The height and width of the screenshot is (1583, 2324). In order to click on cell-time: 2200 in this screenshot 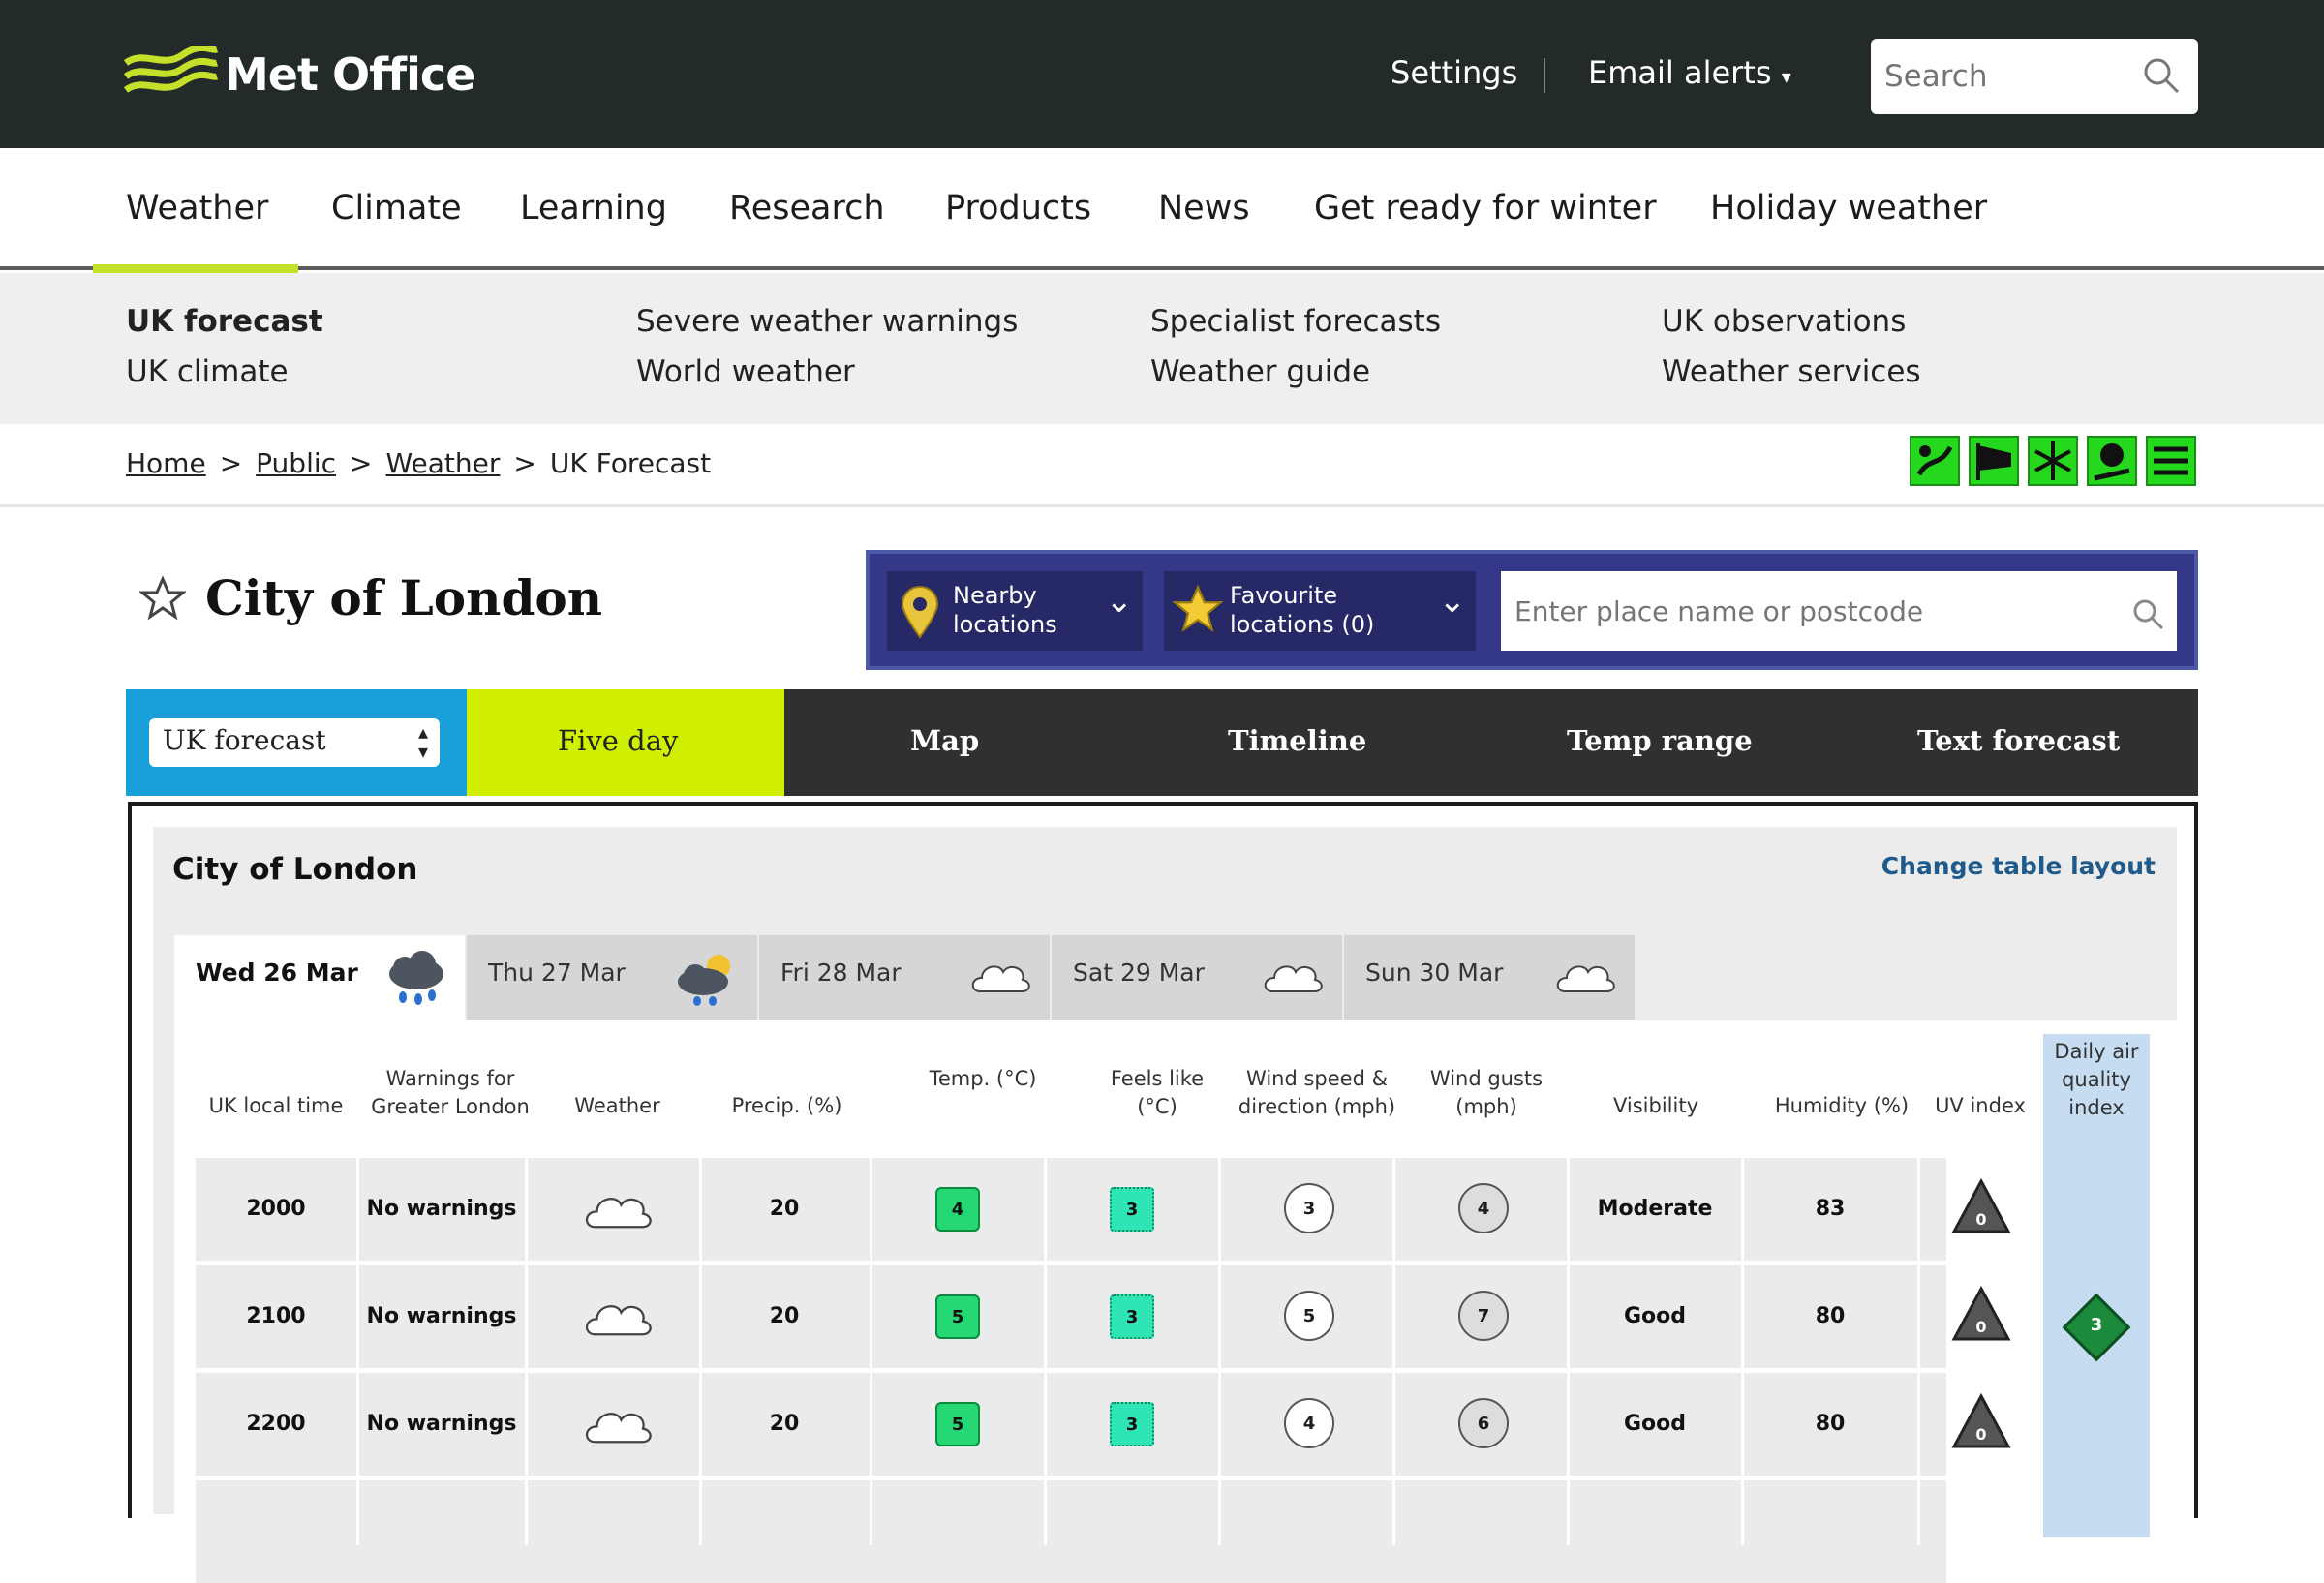, I will do `click(276, 1424)`.